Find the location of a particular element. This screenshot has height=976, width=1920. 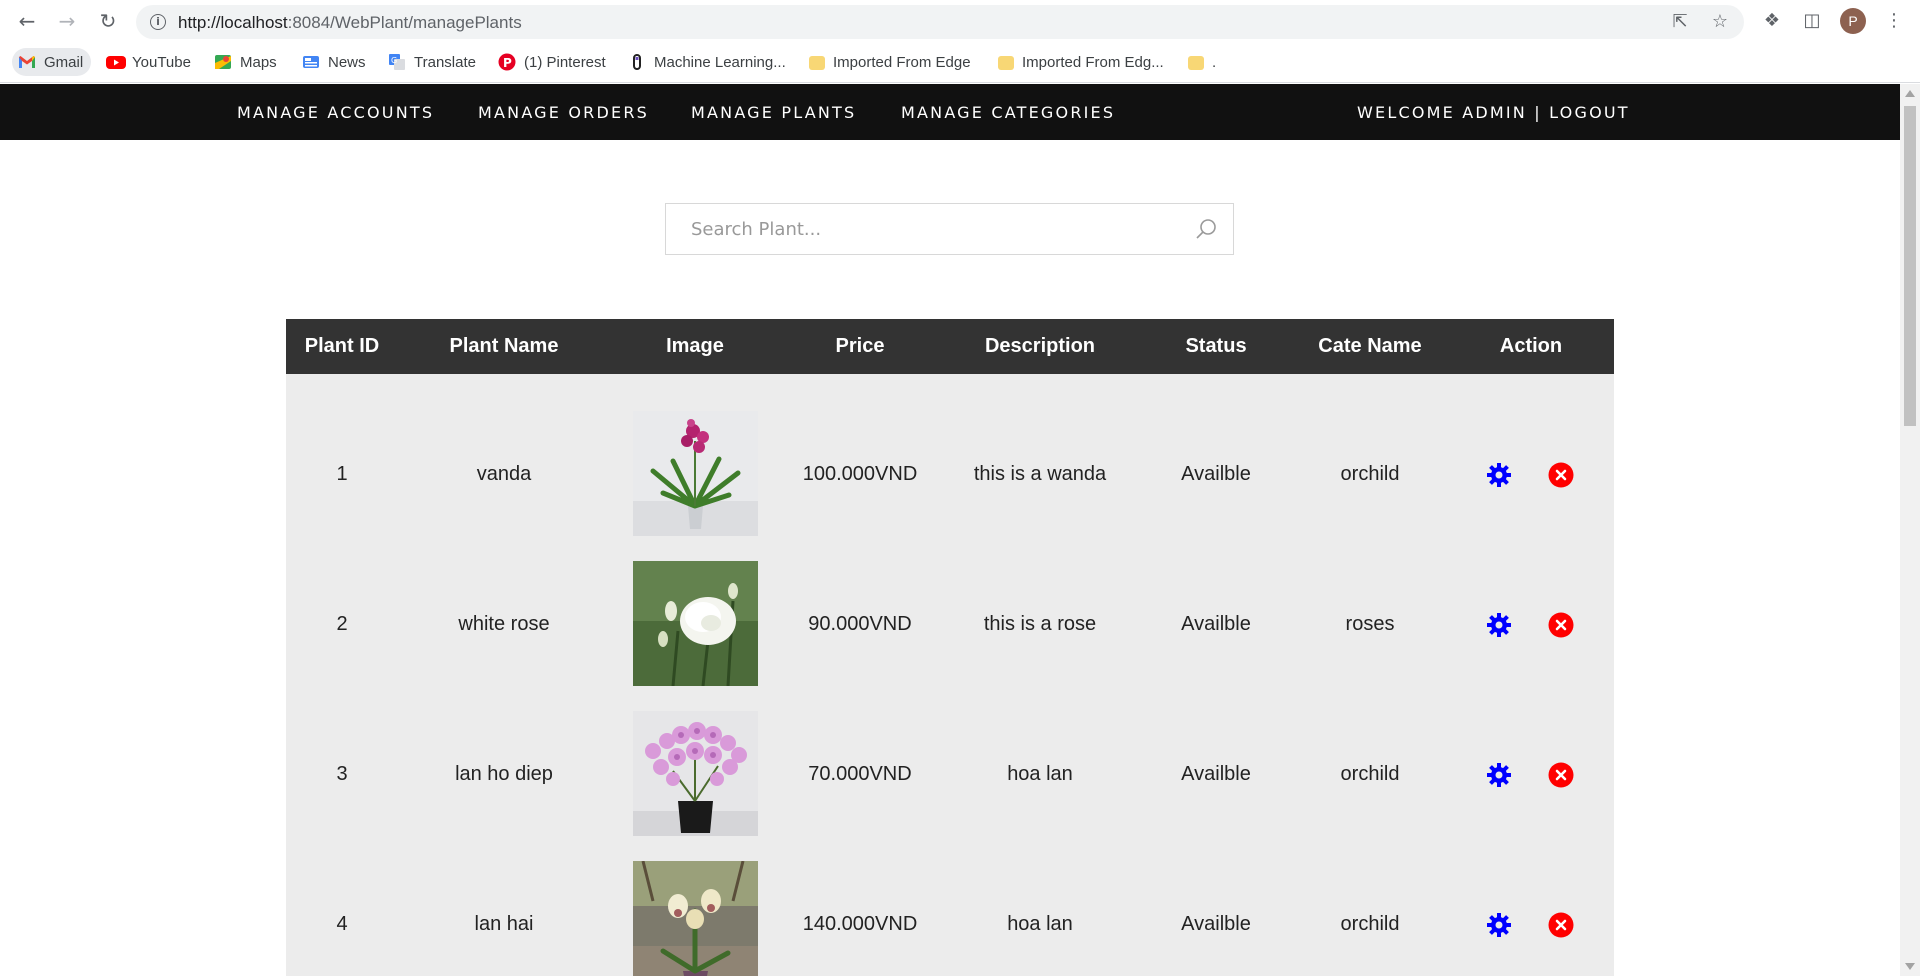

cell-description: this is a wanda is located at coordinates (1040, 474).